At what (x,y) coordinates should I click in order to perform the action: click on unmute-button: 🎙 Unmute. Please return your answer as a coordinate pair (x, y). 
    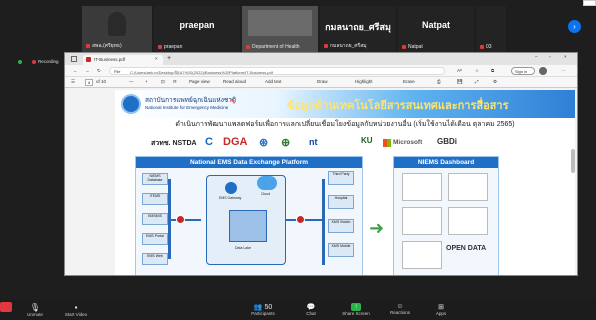
    Looking at the image, I should click on (35, 310).